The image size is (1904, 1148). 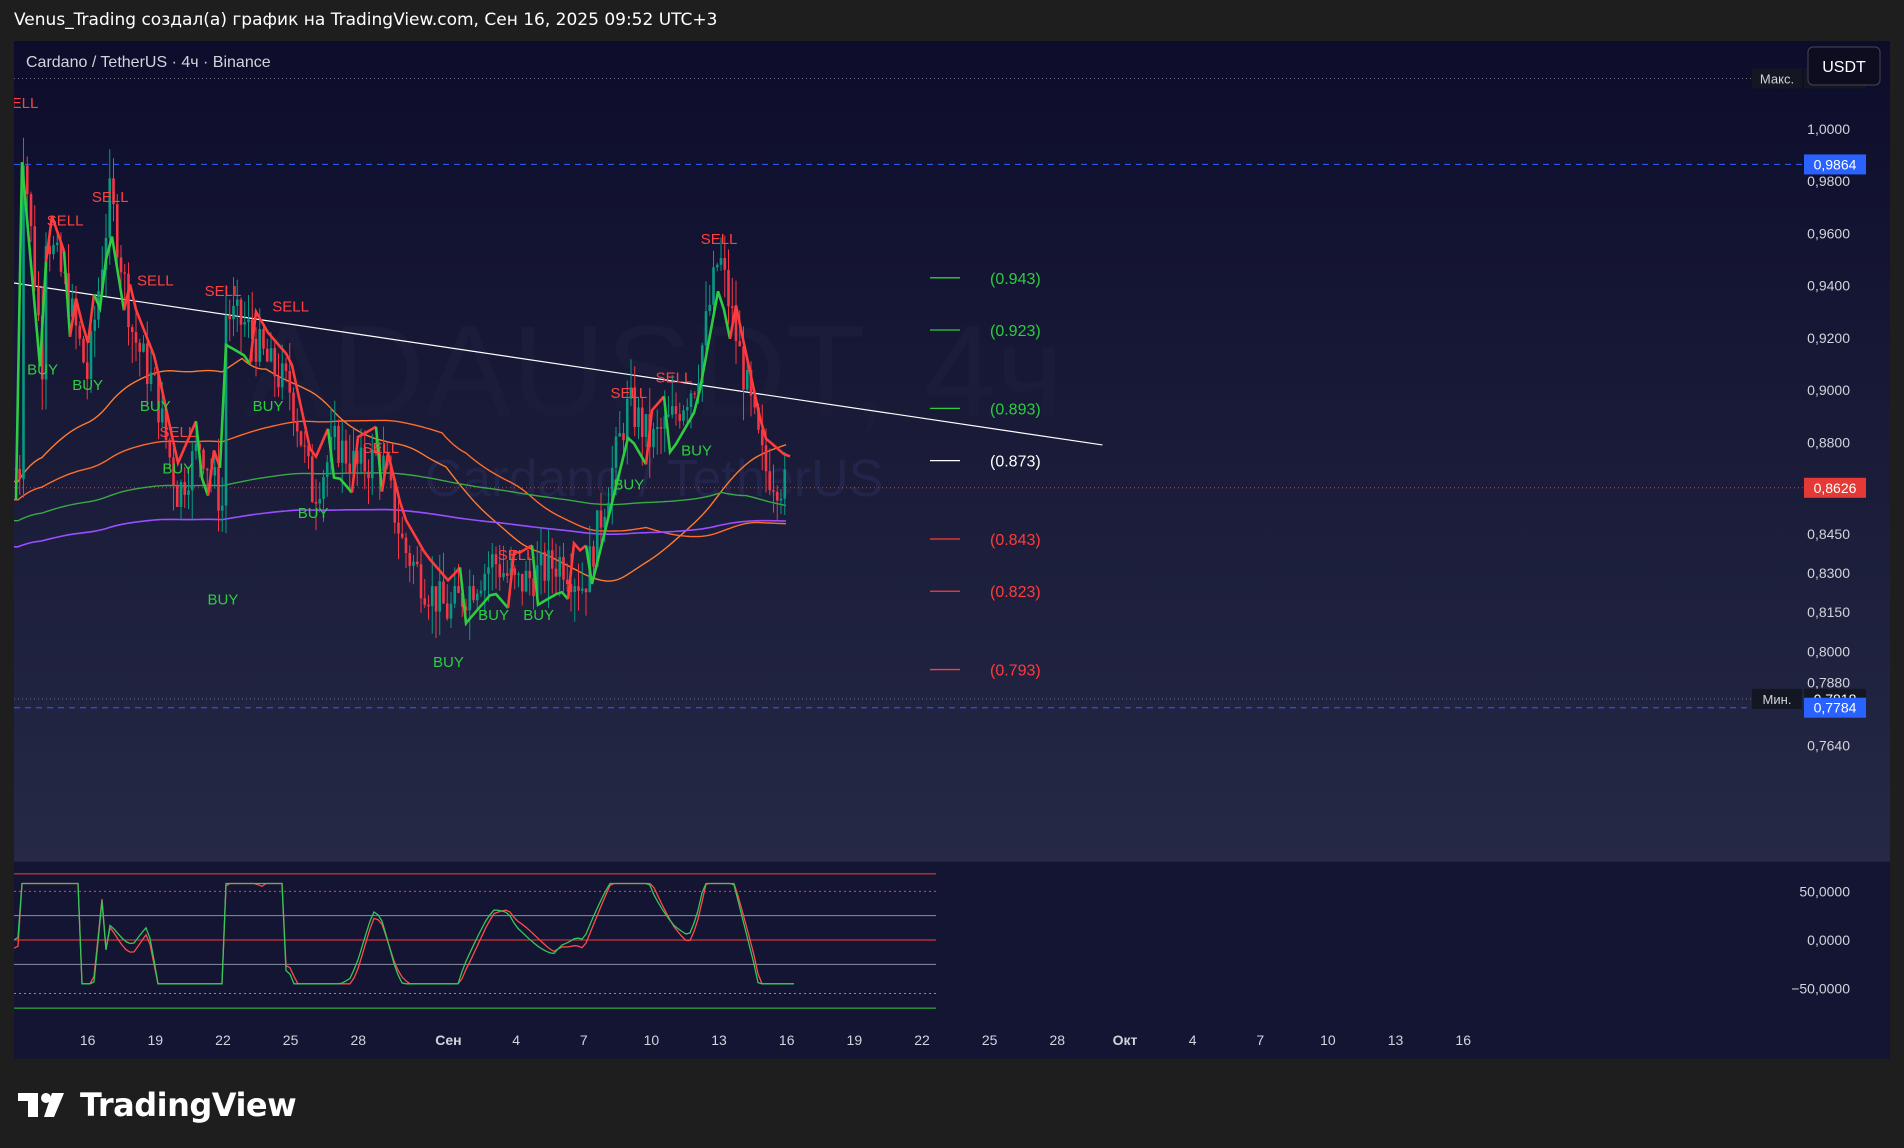 I want to click on price-tick-label: 0,8000, so click(x=1828, y=651).